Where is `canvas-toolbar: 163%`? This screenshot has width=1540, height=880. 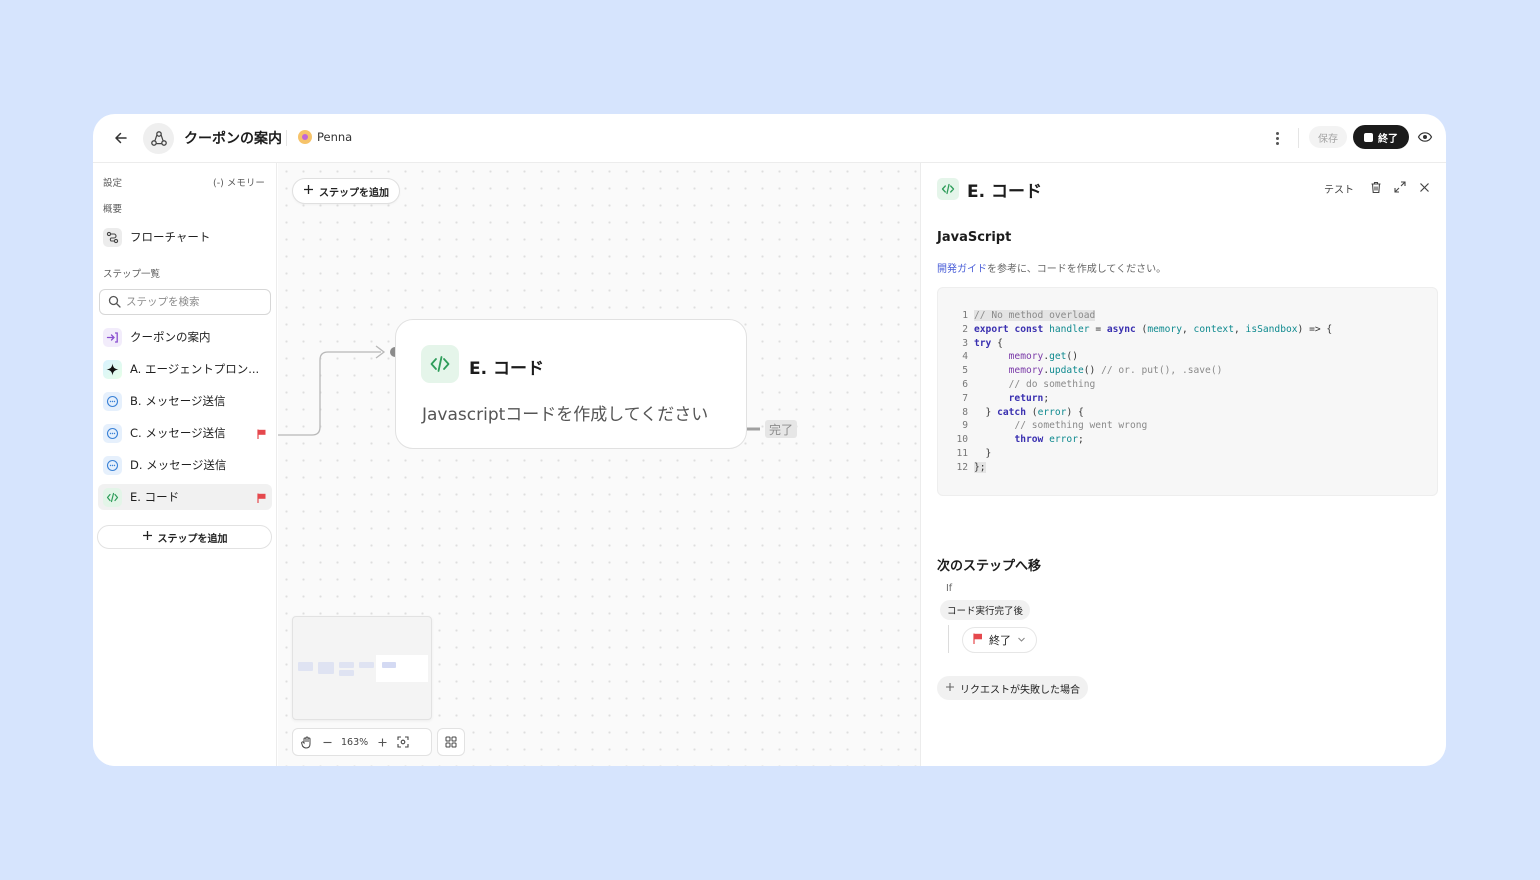
canvas-toolbar: 163% is located at coordinates (362, 742).